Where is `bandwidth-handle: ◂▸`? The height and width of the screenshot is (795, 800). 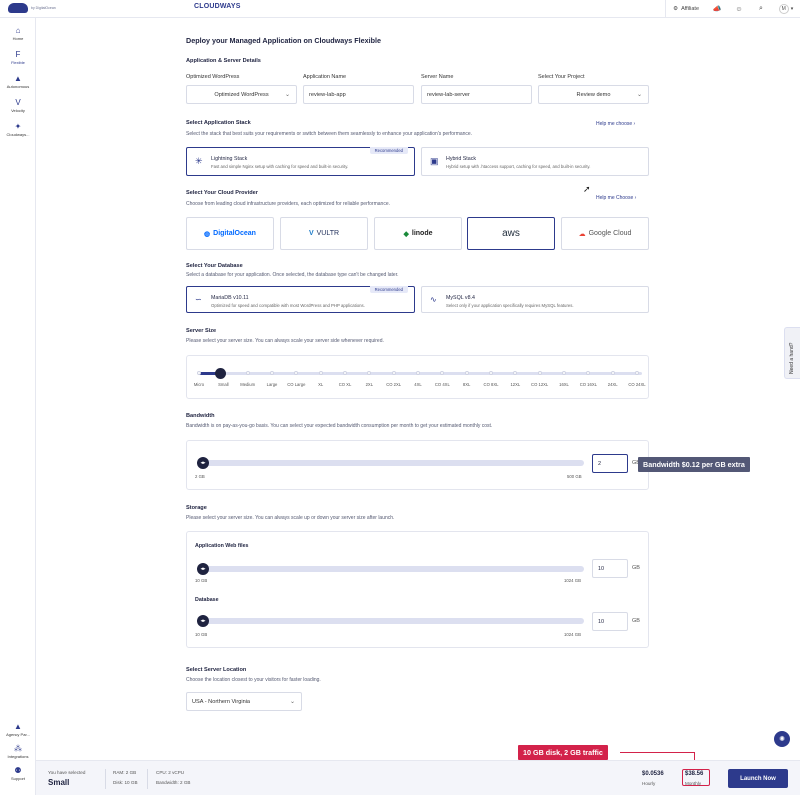 bandwidth-handle: ◂▸ is located at coordinates (203, 463).